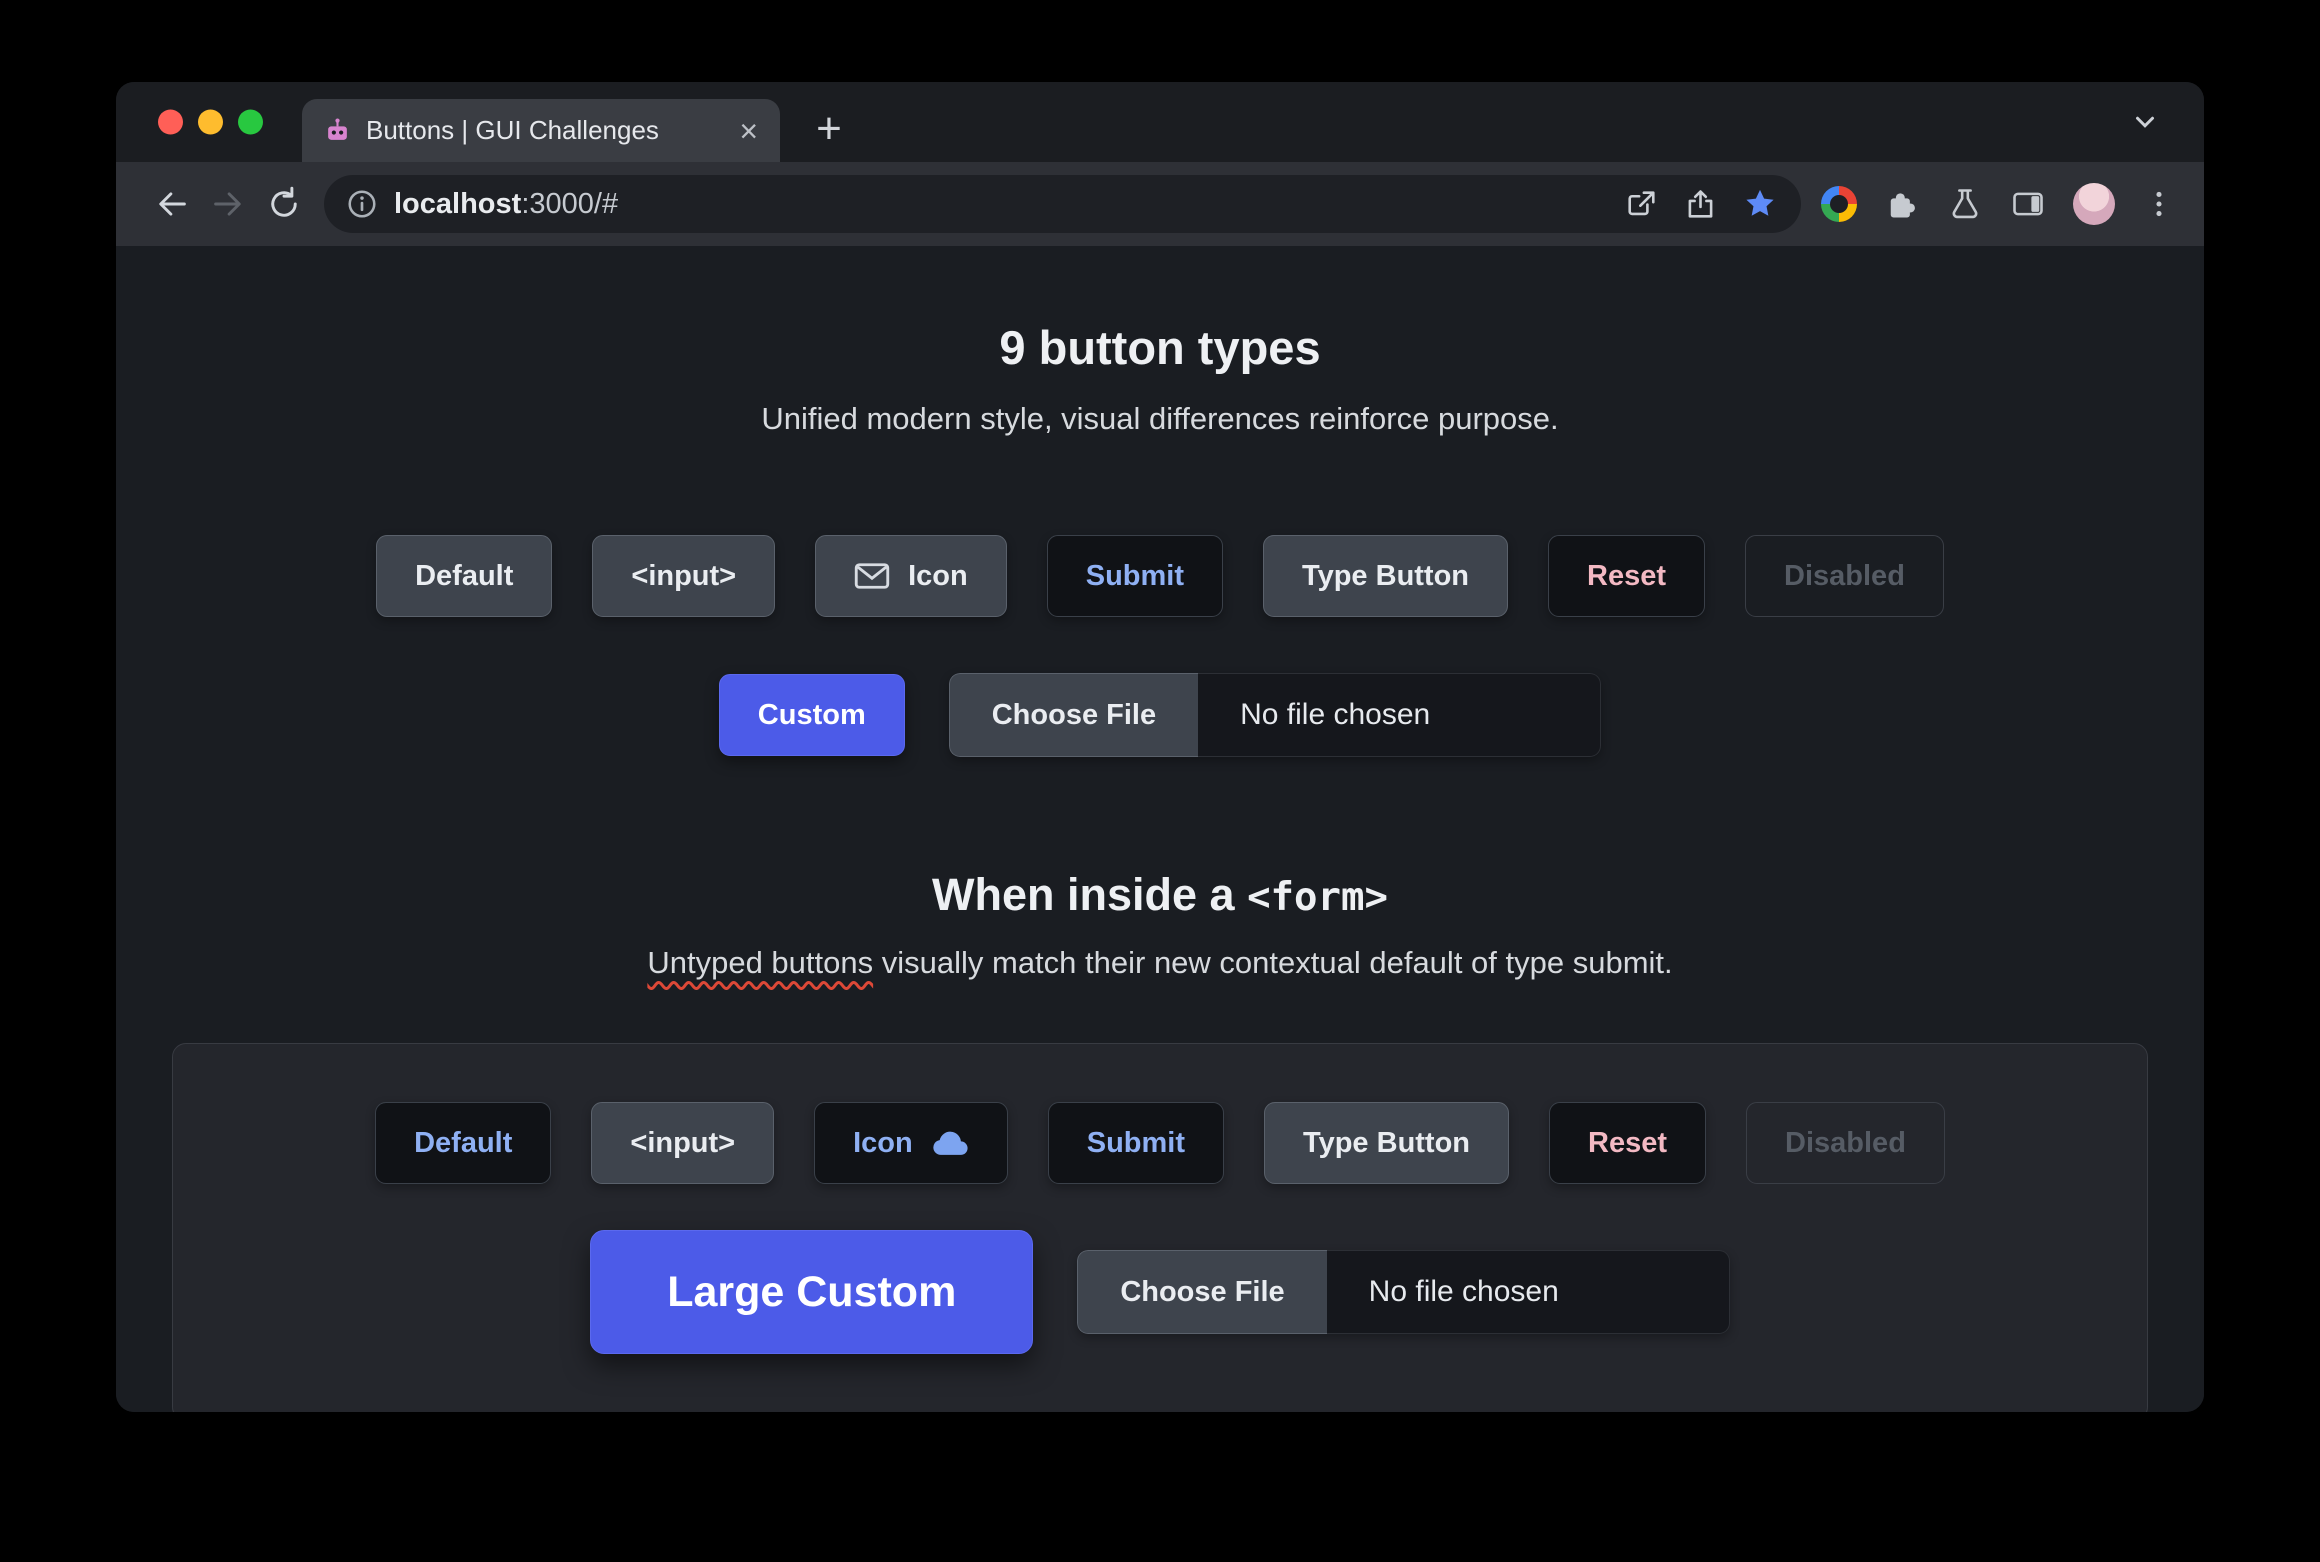  Describe the element at coordinates (748, 131) in the screenshot. I see `tab-close-icon: ×` at that location.